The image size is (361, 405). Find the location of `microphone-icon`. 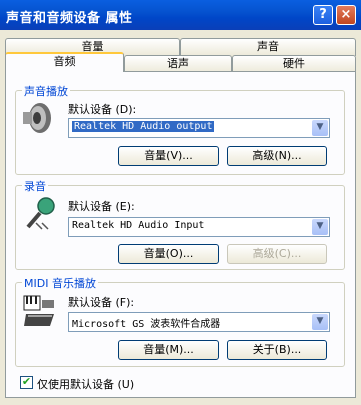

microphone-icon is located at coordinates (40, 214).